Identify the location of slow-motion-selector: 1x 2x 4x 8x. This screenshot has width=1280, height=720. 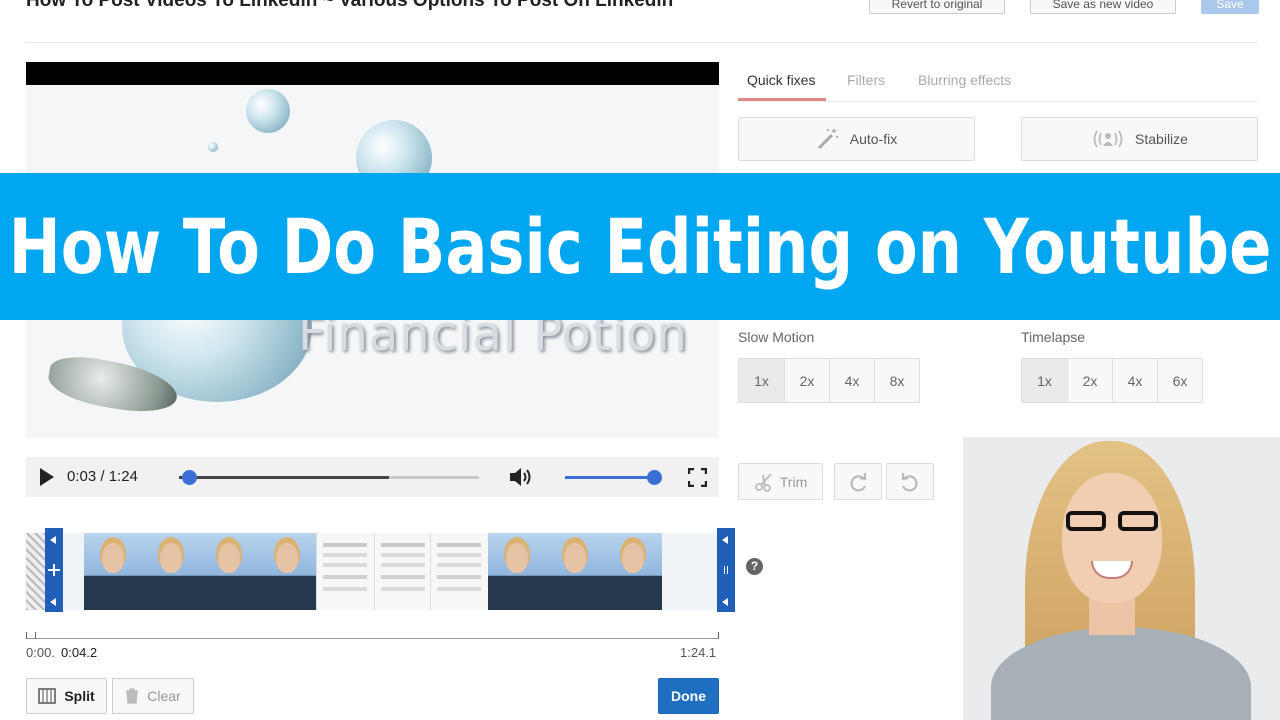
(829, 380).